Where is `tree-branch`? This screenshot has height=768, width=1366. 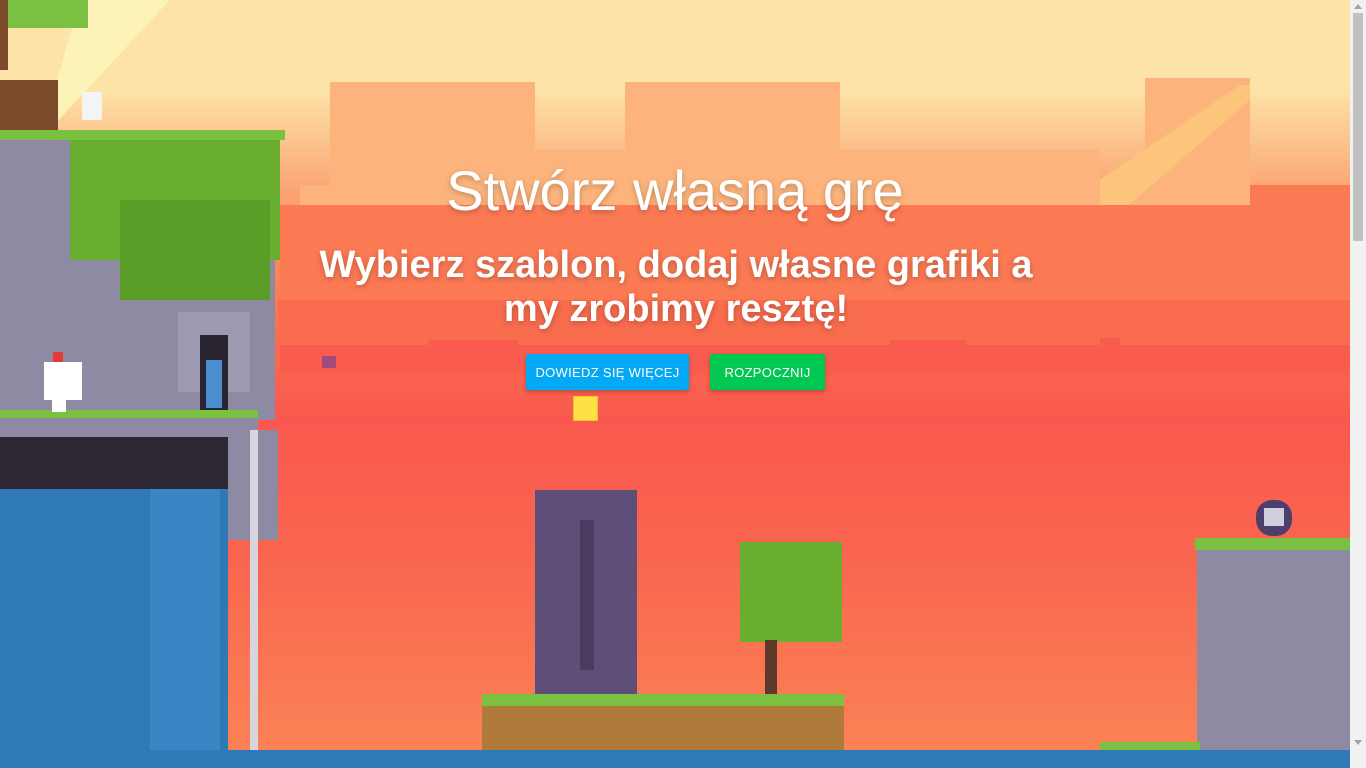 tree-branch is located at coordinates (4, 35).